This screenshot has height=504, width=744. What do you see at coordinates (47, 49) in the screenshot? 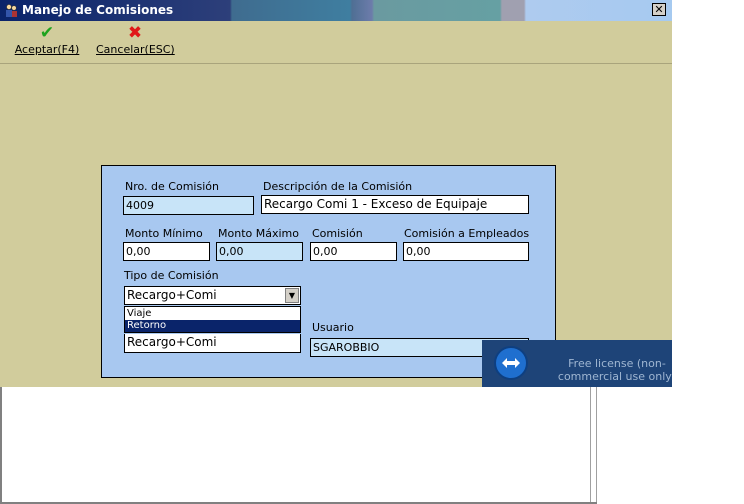
I see `accept-label: Aceptar(F4)` at bounding box center [47, 49].